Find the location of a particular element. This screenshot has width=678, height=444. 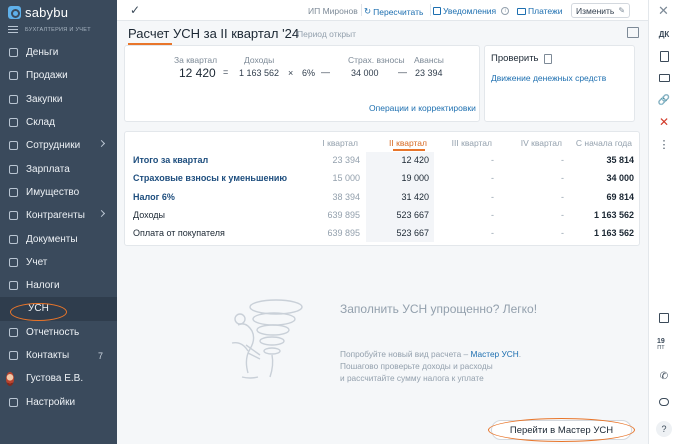

print-icon is located at coordinates (664, 78).